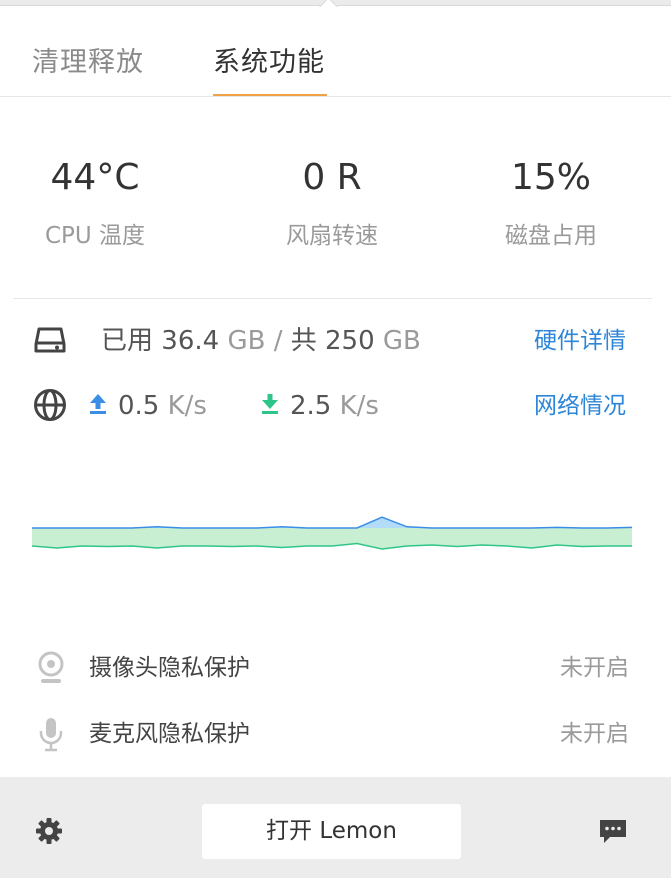 The height and width of the screenshot is (878, 671). What do you see at coordinates (102, 203) in the screenshot?
I see `cpu-temp-stat: 44°C CPU 温度` at bounding box center [102, 203].